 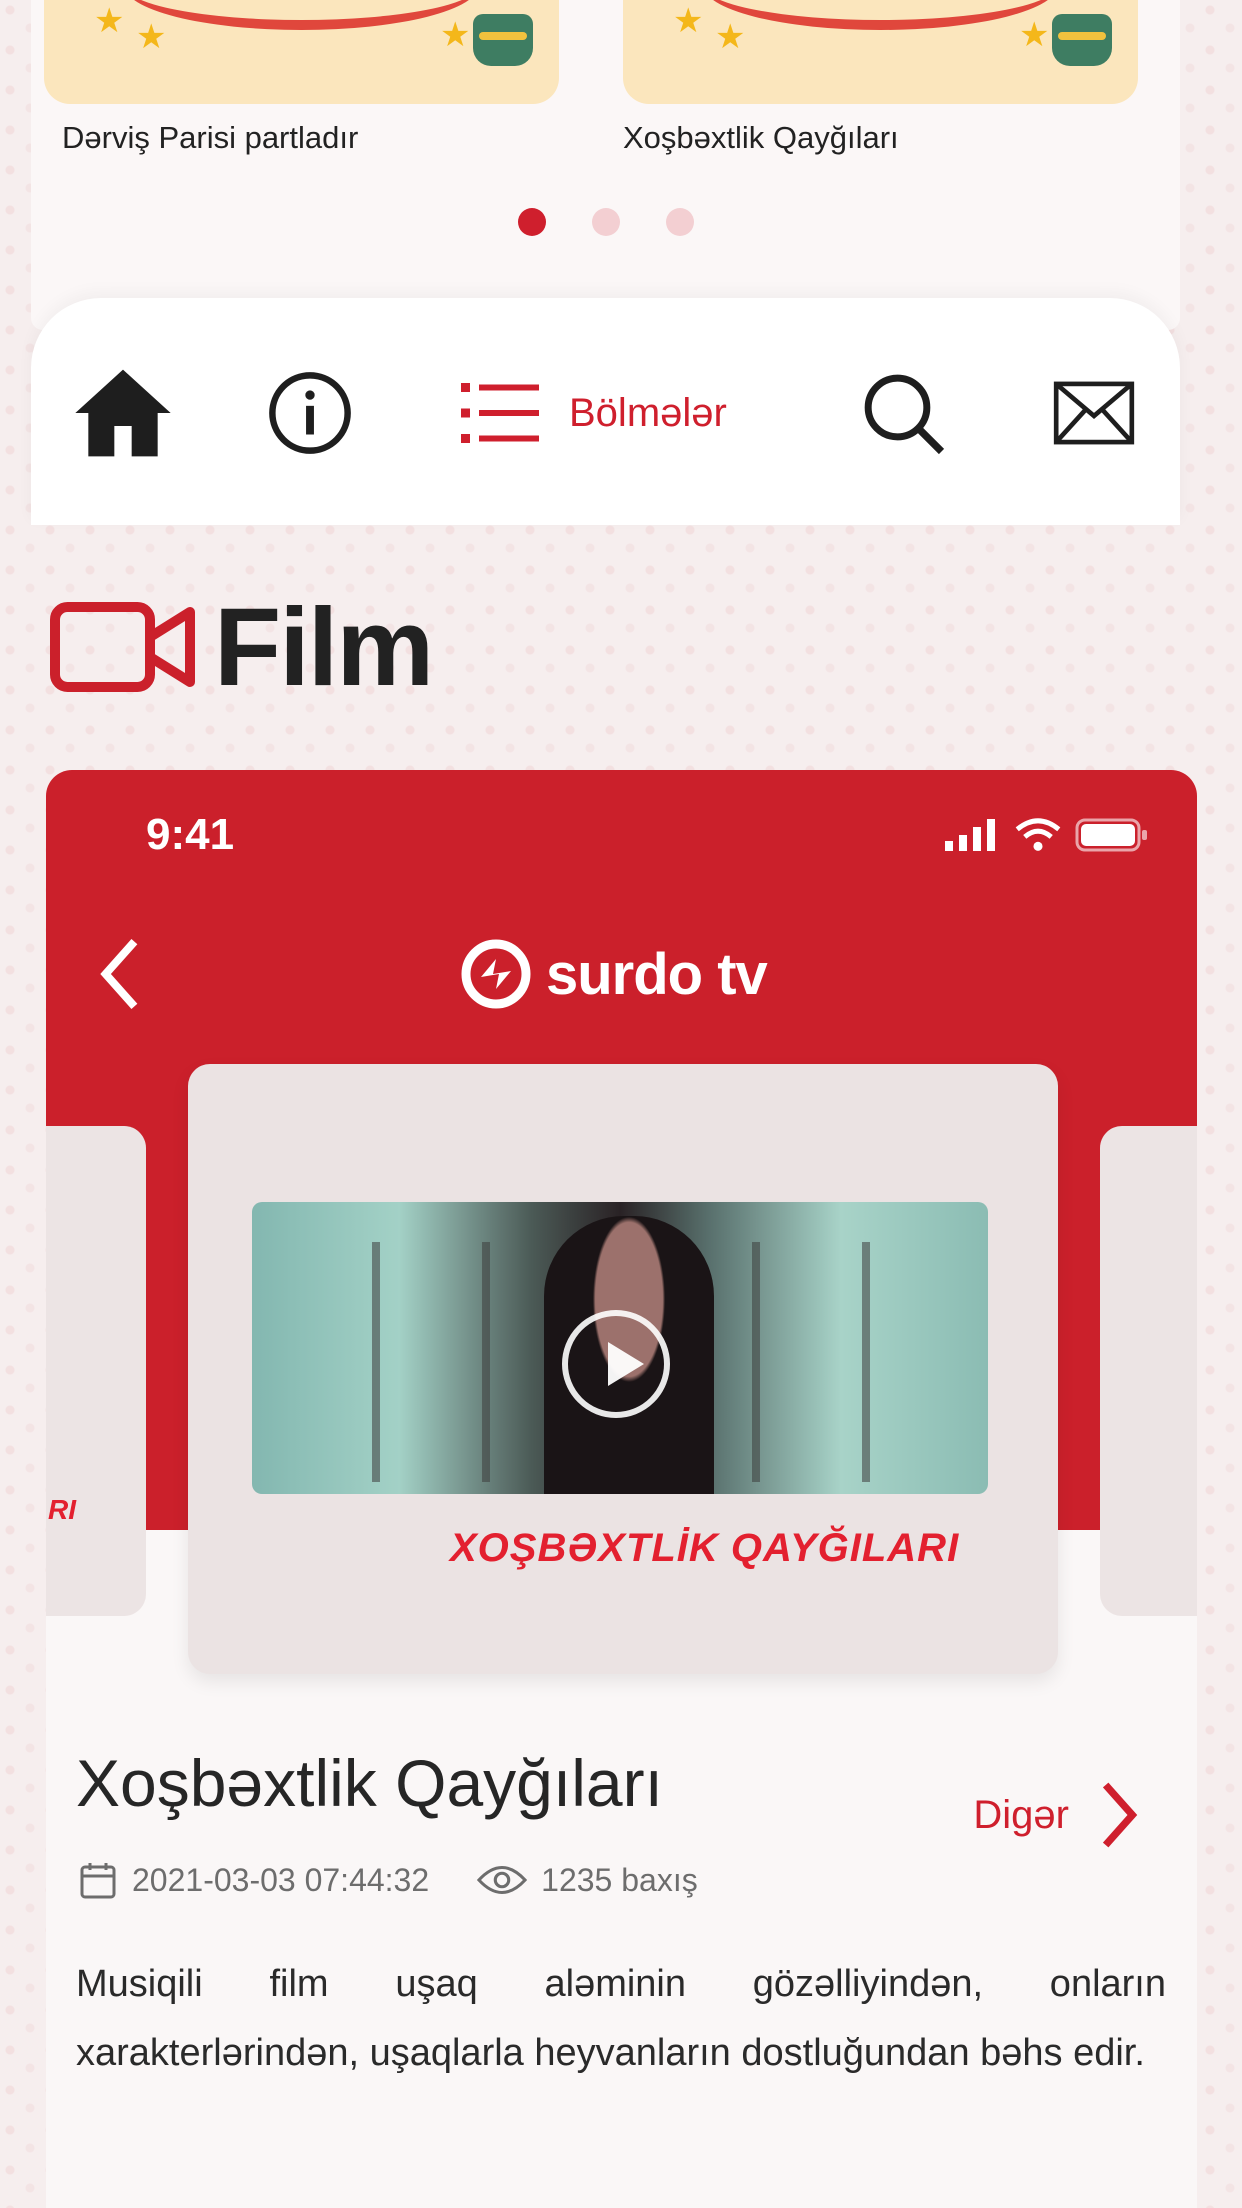 I want to click on status-time: 9:41, so click(x=190, y=834).